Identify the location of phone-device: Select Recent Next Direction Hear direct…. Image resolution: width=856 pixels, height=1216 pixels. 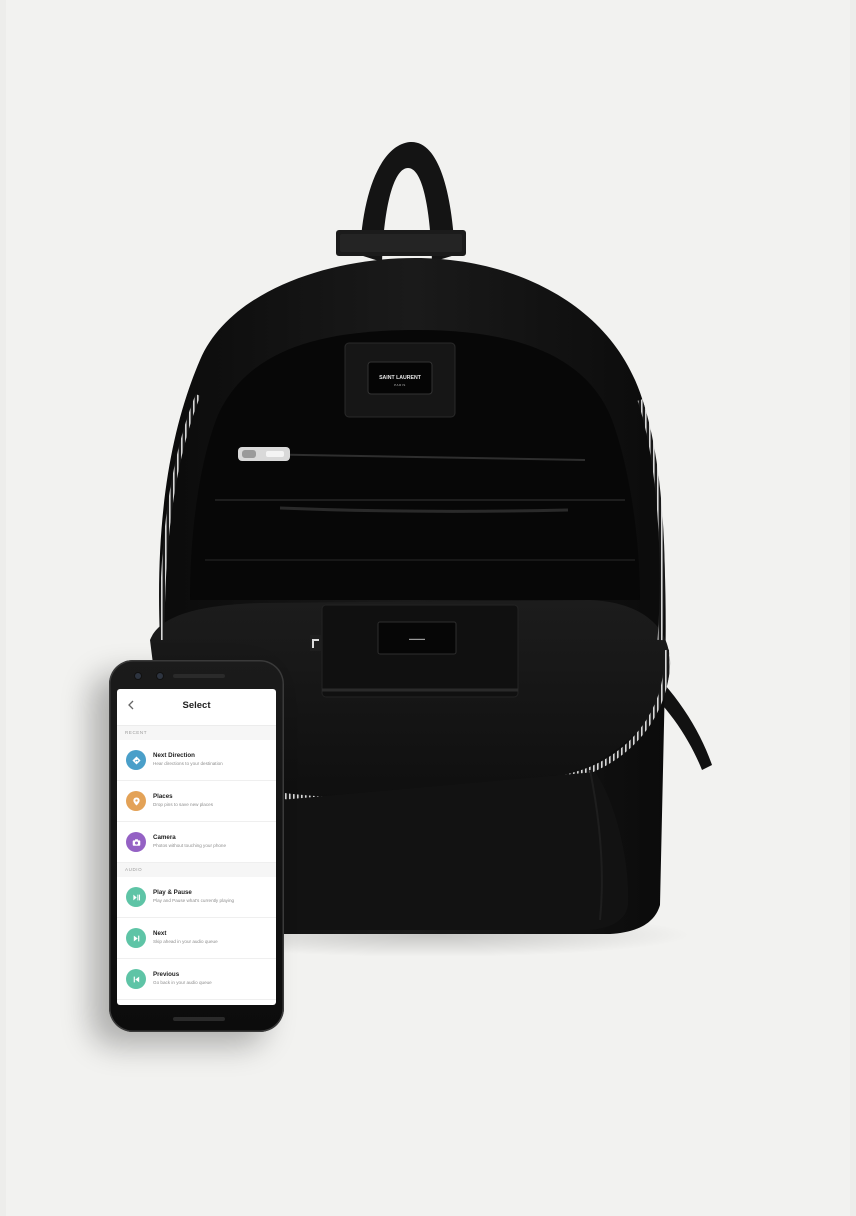
(196, 846).